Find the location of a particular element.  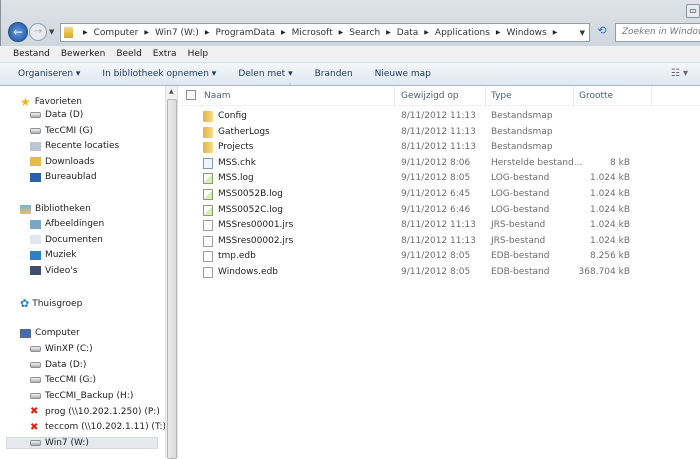

menu-item: Beeld is located at coordinates (128, 54).